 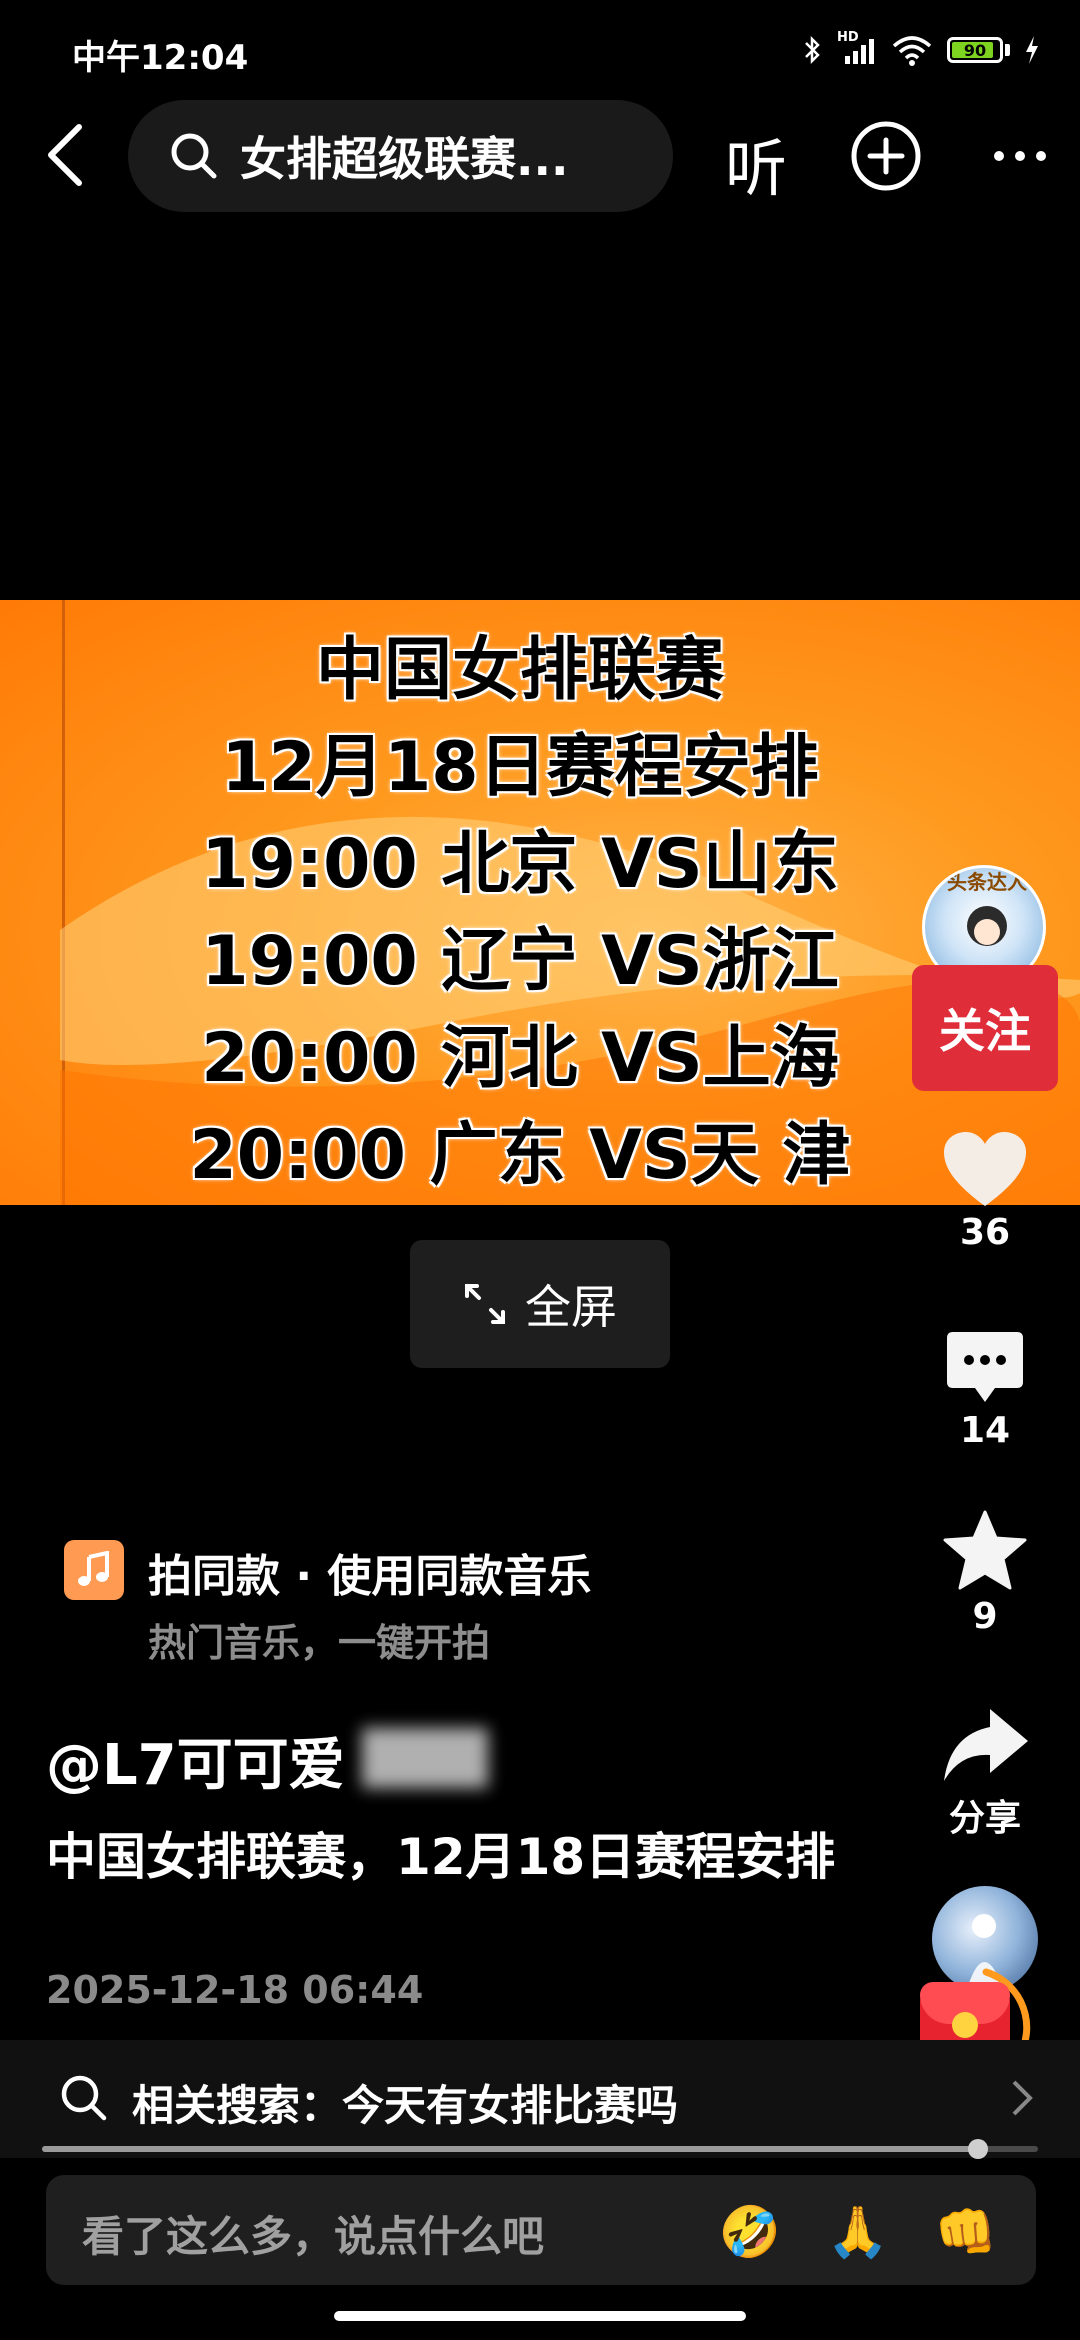 I want to click on chevron-right-icon, so click(x=1022, y=2098).